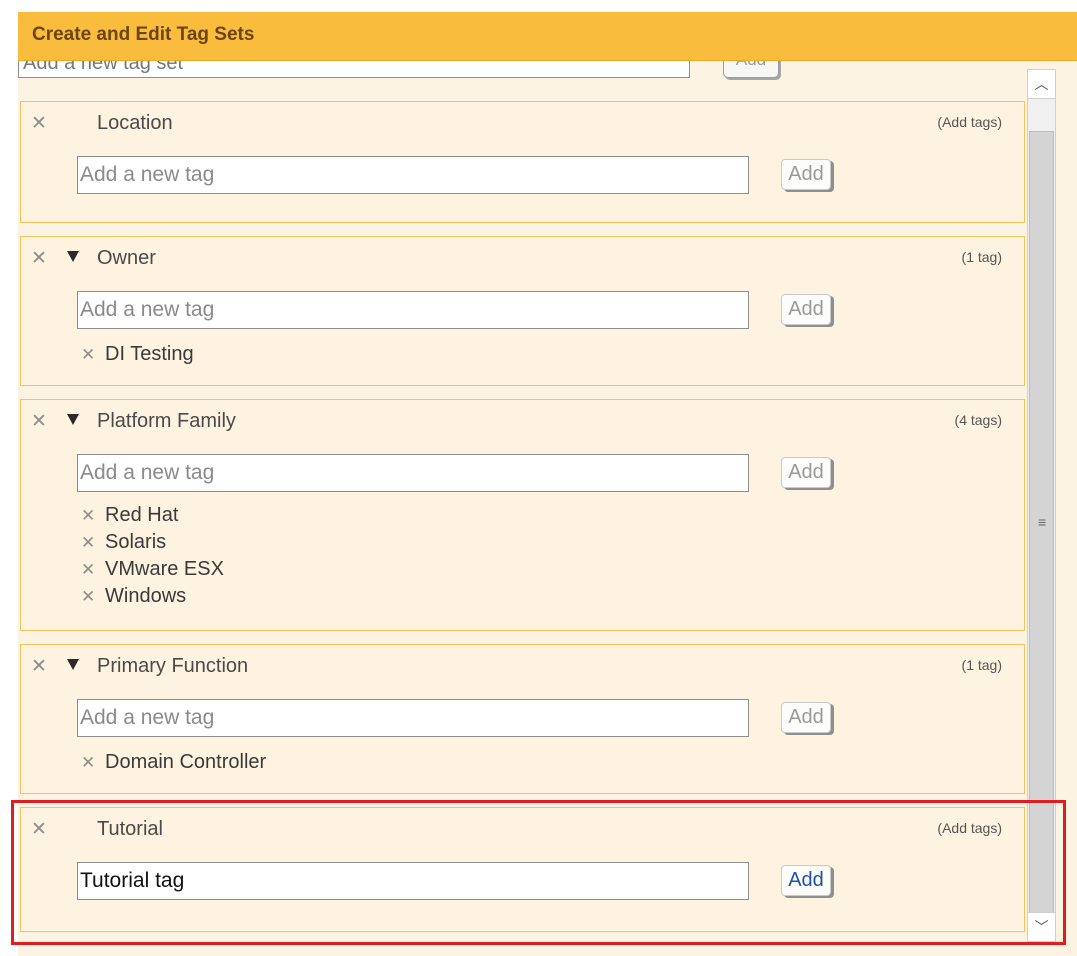  Describe the element at coordinates (166, 421) in the screenshot. I see `tag-set-name: Platform Family` at that location.